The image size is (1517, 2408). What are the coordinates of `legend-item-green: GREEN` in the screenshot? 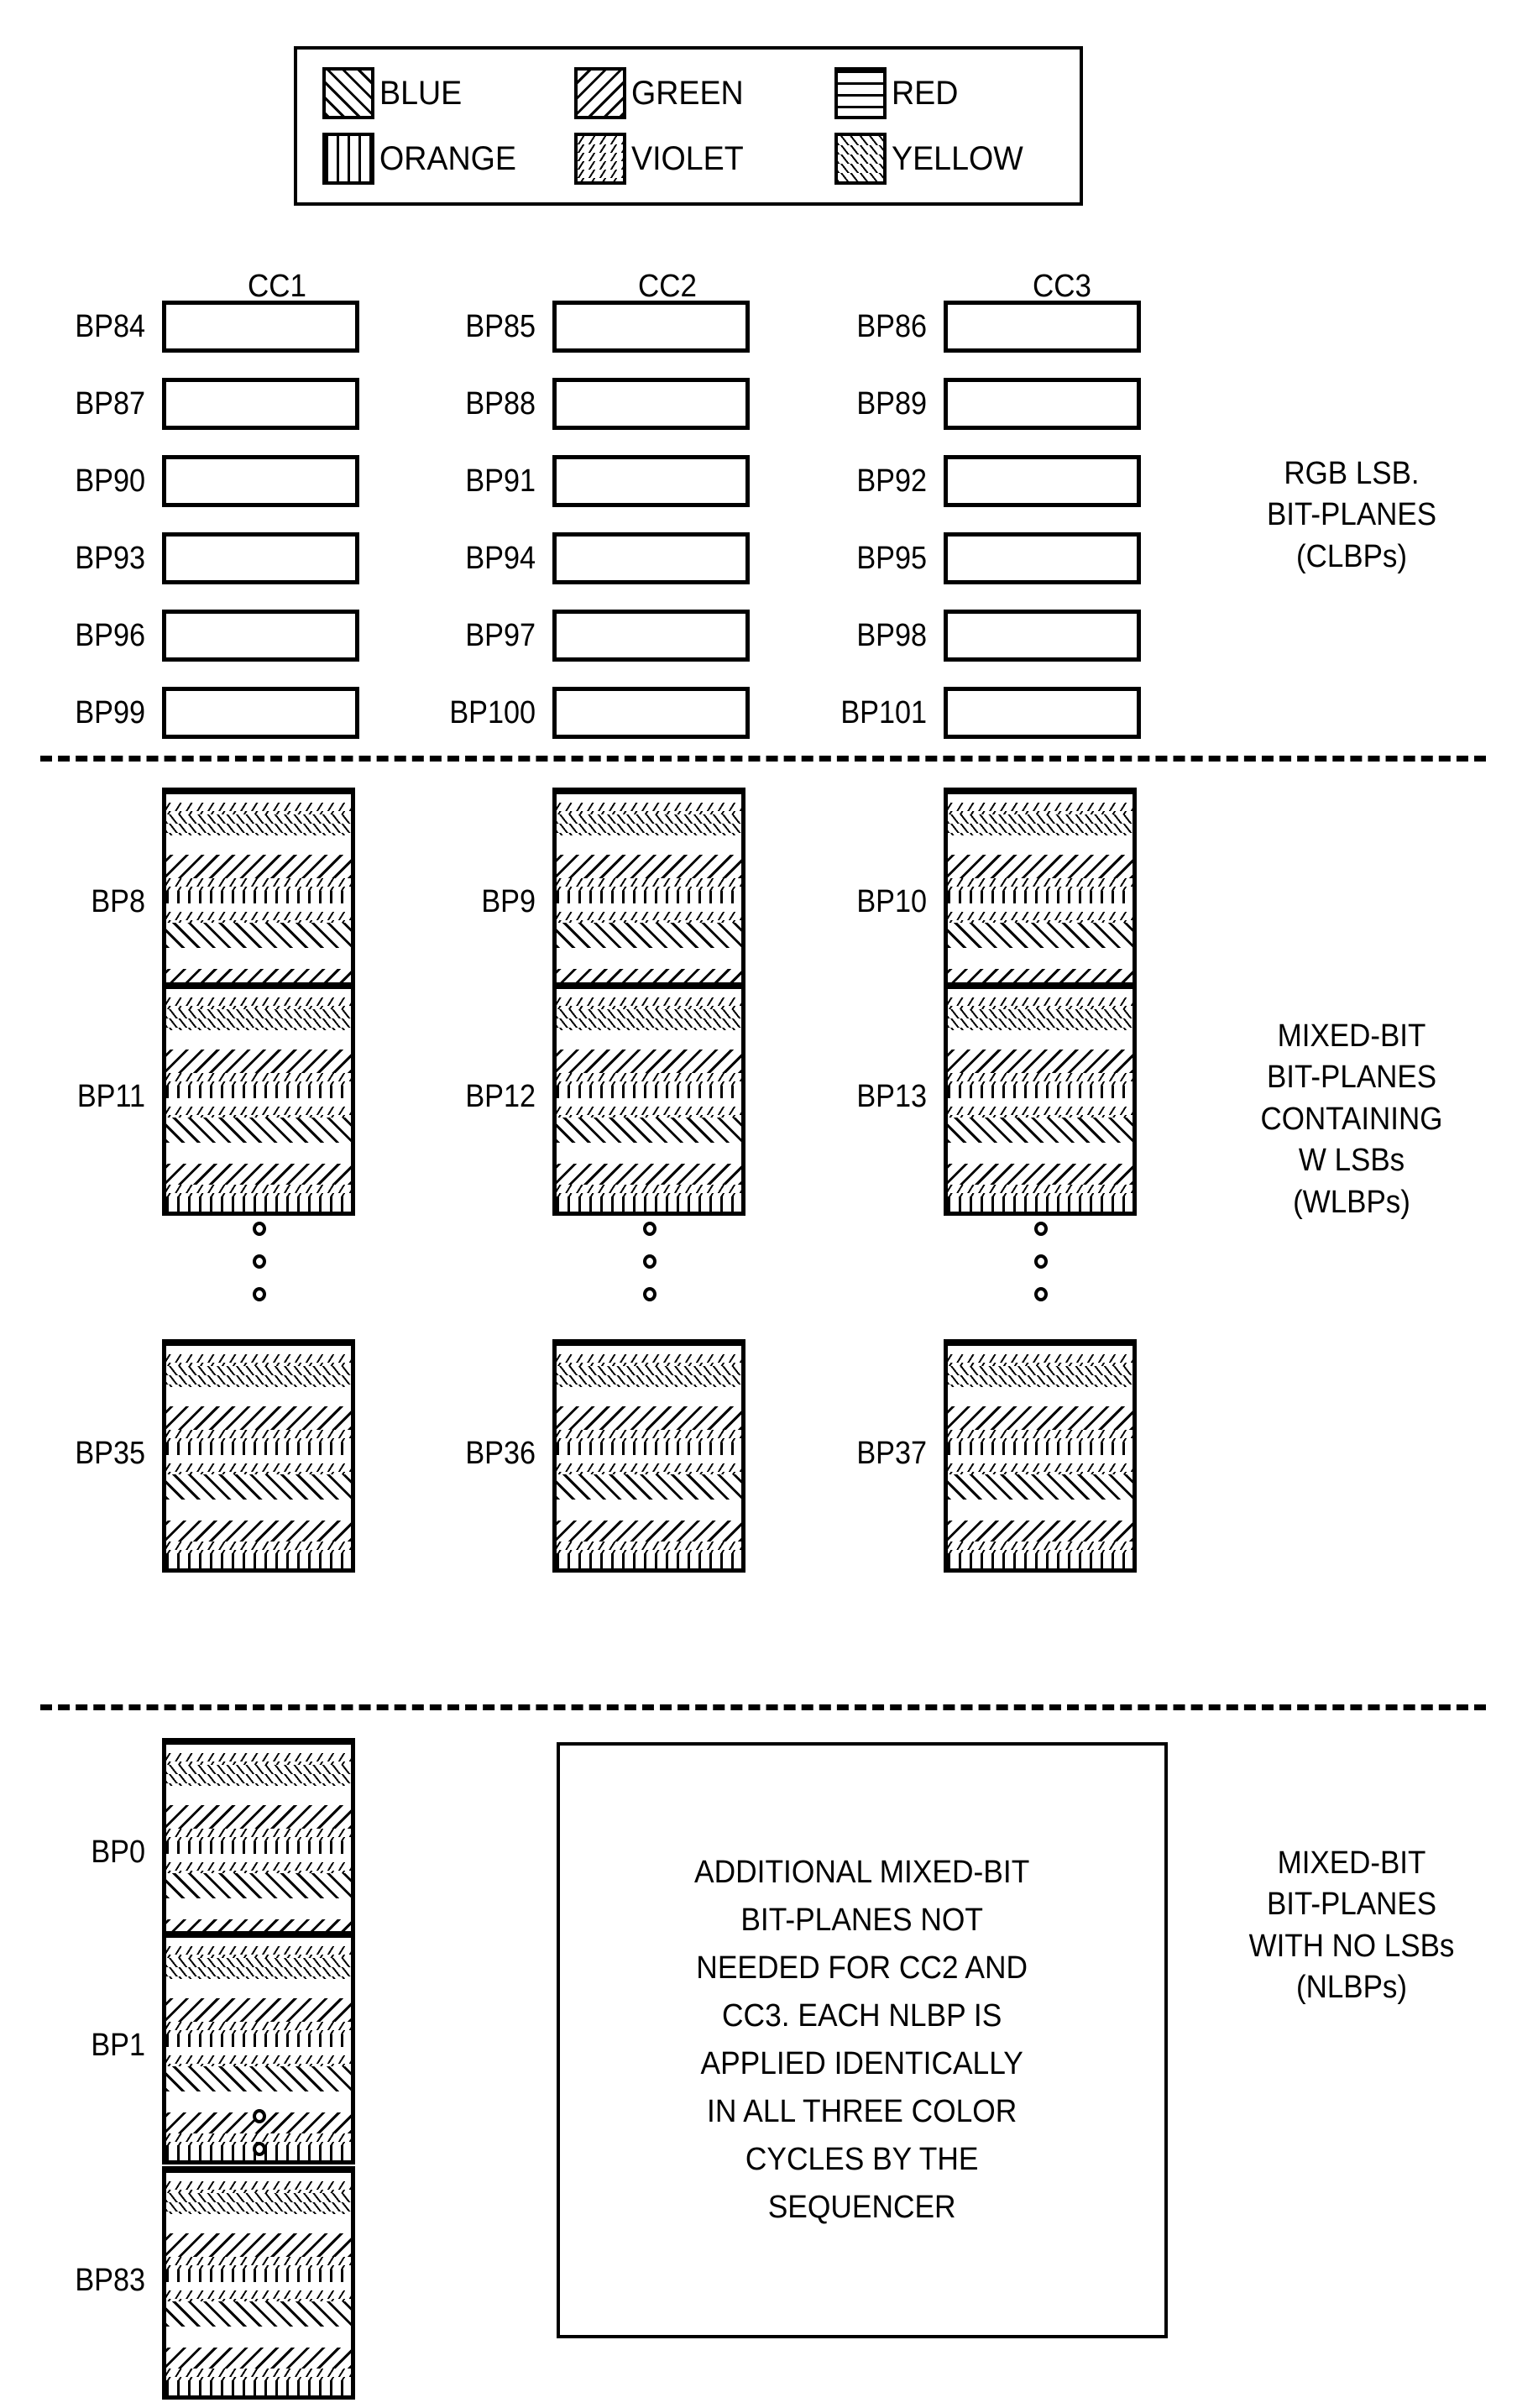 It's located at (704, 93).